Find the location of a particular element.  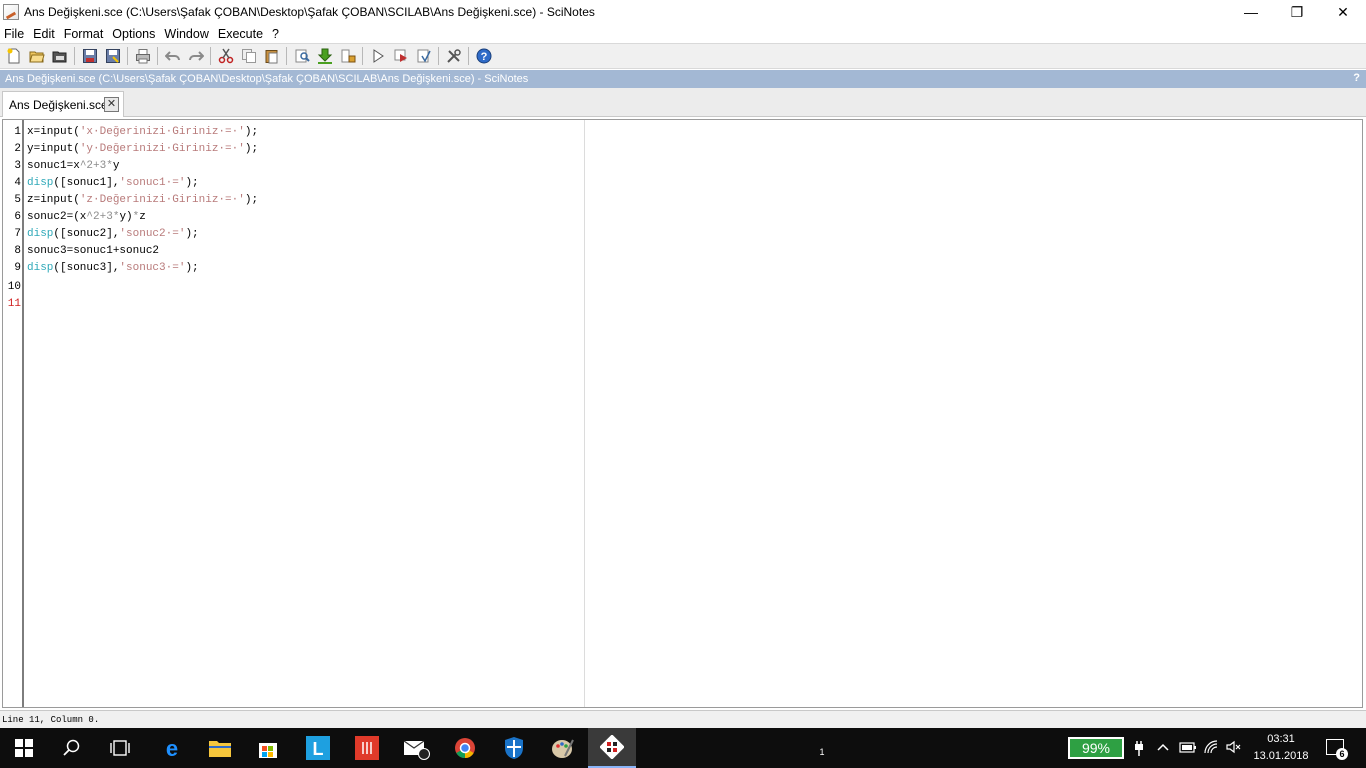

line-number: 3 is located at coordinates (17, 166).